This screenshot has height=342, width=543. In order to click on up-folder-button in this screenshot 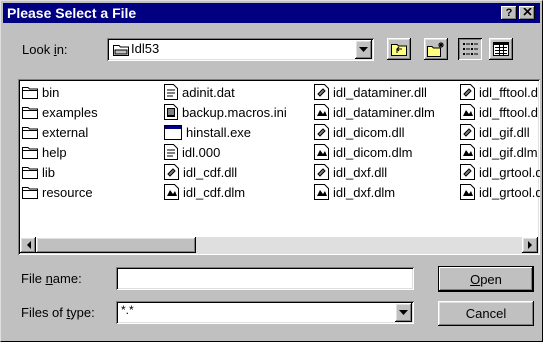, I will do `click(399, 49)`.